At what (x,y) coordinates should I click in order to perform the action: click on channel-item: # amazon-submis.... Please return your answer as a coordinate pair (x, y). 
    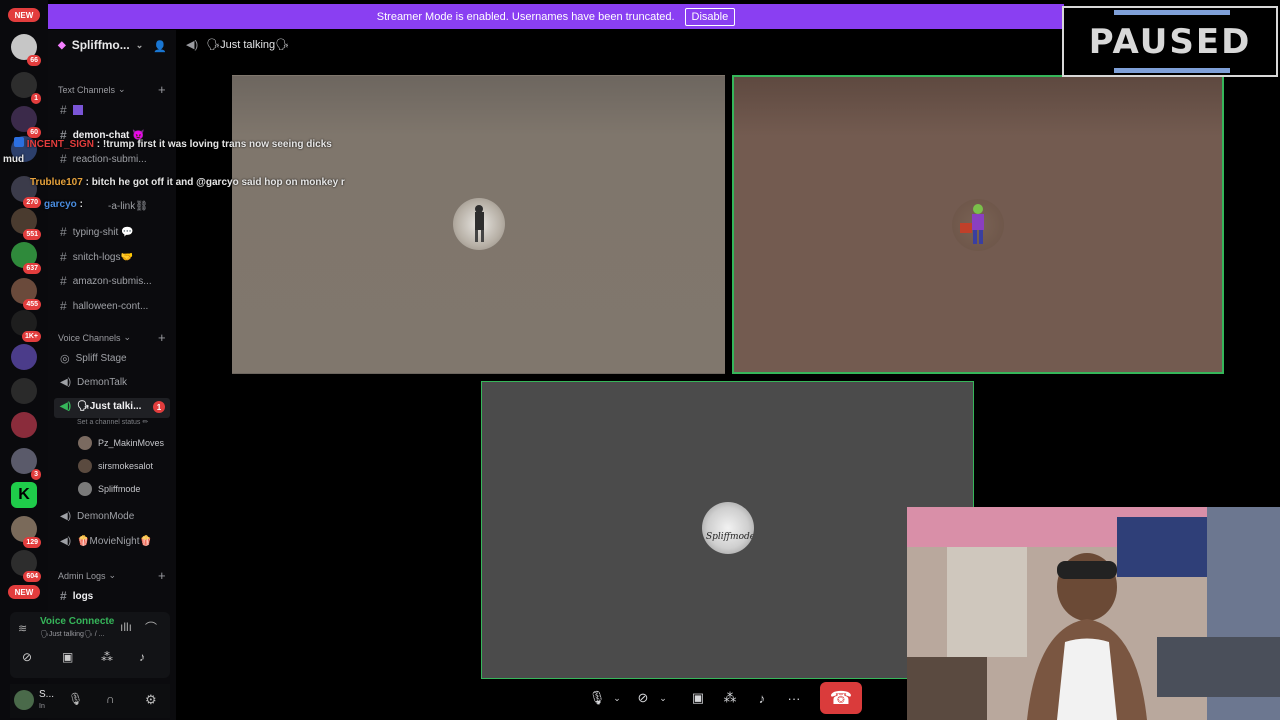
    Looking at the image, I should click on (106, 281).